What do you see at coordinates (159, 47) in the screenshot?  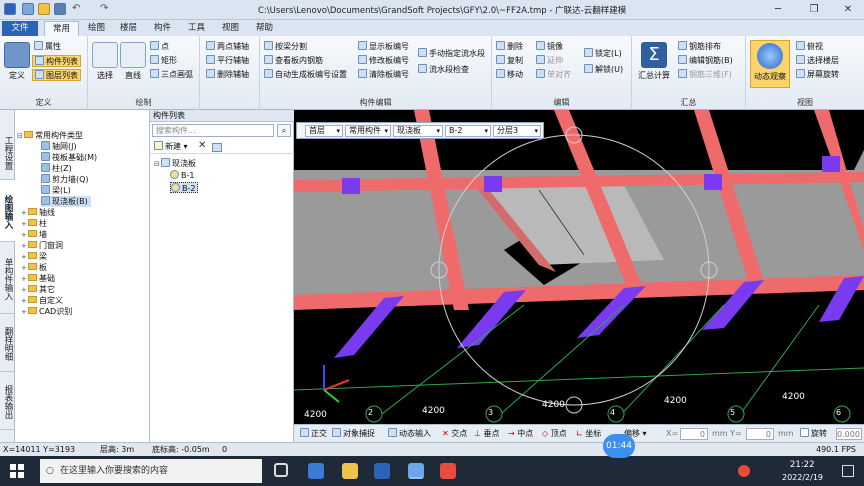 I see `point-button: 点` at bounding box center [159, 47].